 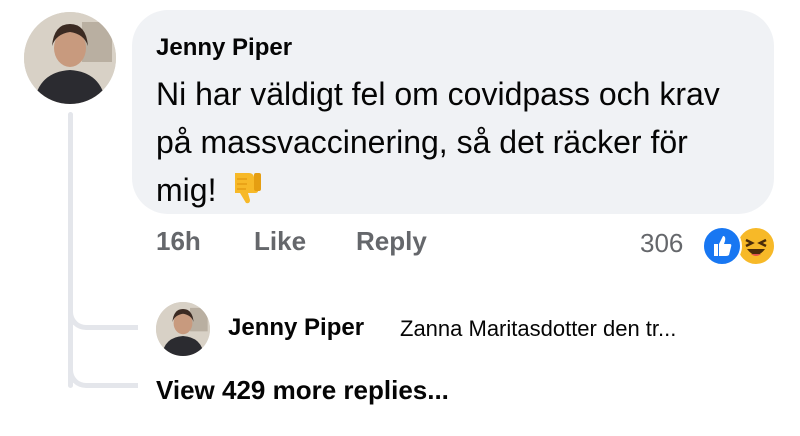 I want to click on thread-branch-view-more, so click(x=103, y=379).